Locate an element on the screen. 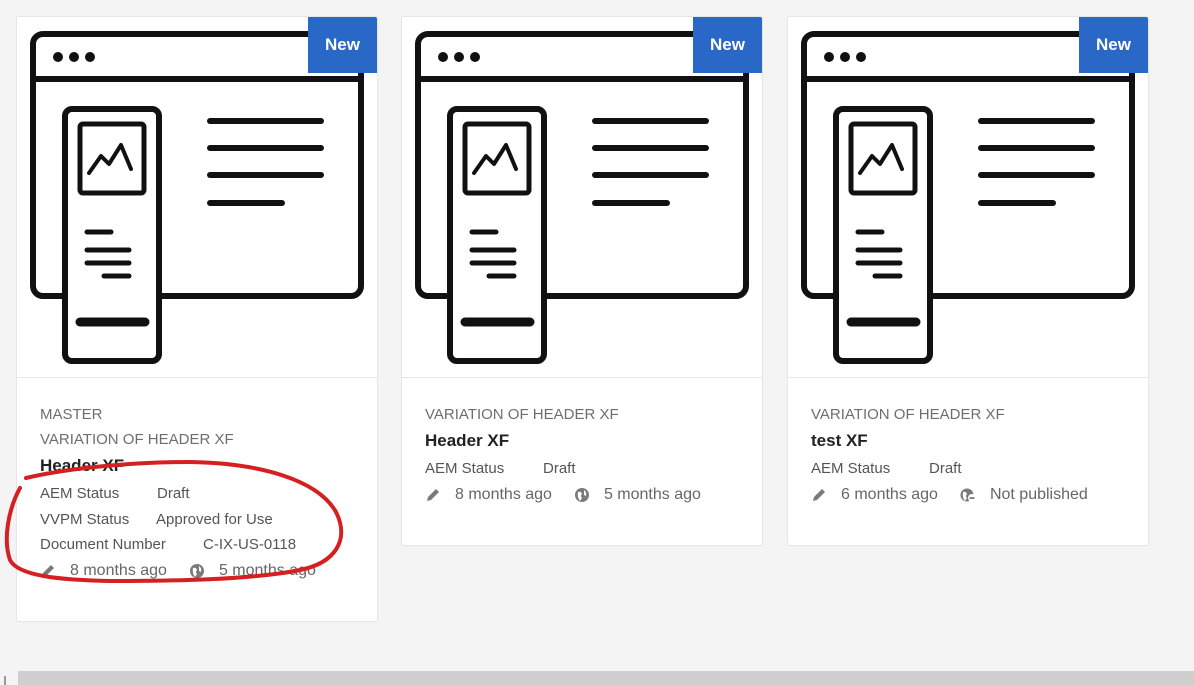 The width and height of the screenshot is (1194, 685). globe-unpublished-icon is located at coordinates (968, 495).